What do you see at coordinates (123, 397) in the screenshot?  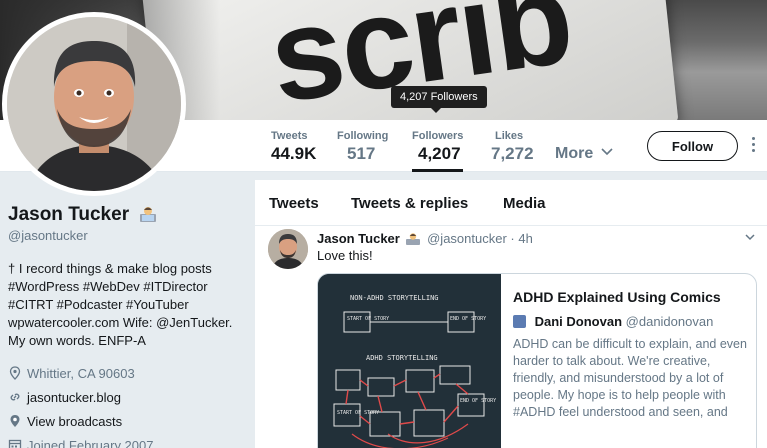 I see `website-row: jasontucker.blog` at bounding box center [123, 397].